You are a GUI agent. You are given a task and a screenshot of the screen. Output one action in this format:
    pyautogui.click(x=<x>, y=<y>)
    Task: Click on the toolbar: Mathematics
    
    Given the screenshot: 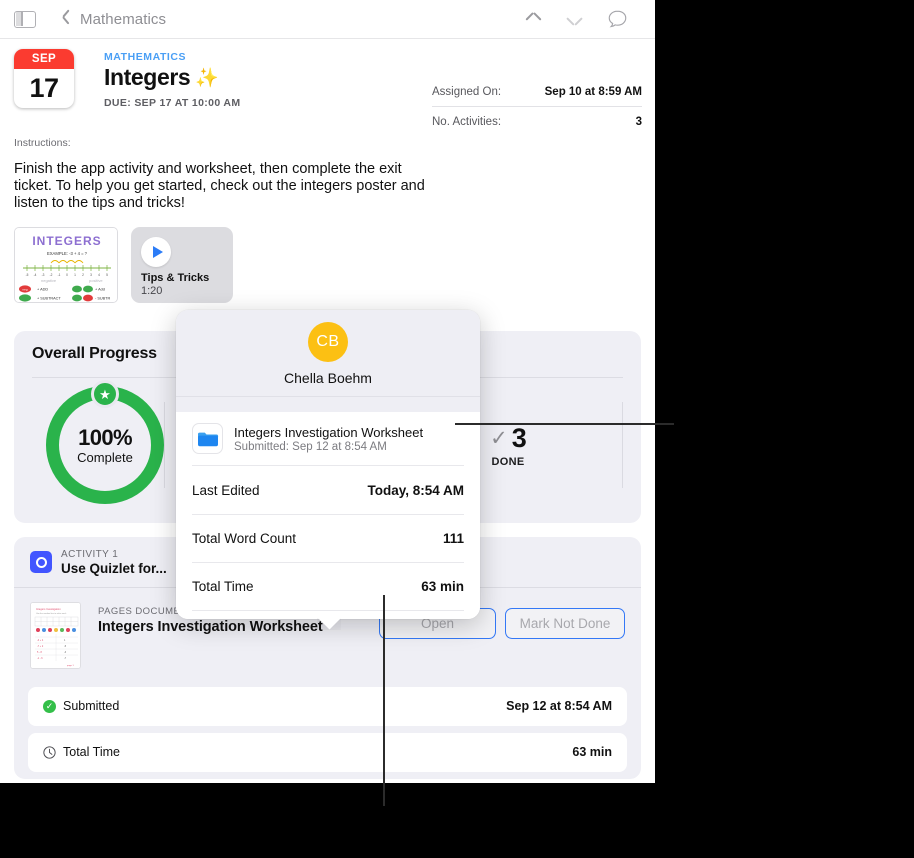 What is the action you would take?
    pyautogui.click(x=327, y=19)
    